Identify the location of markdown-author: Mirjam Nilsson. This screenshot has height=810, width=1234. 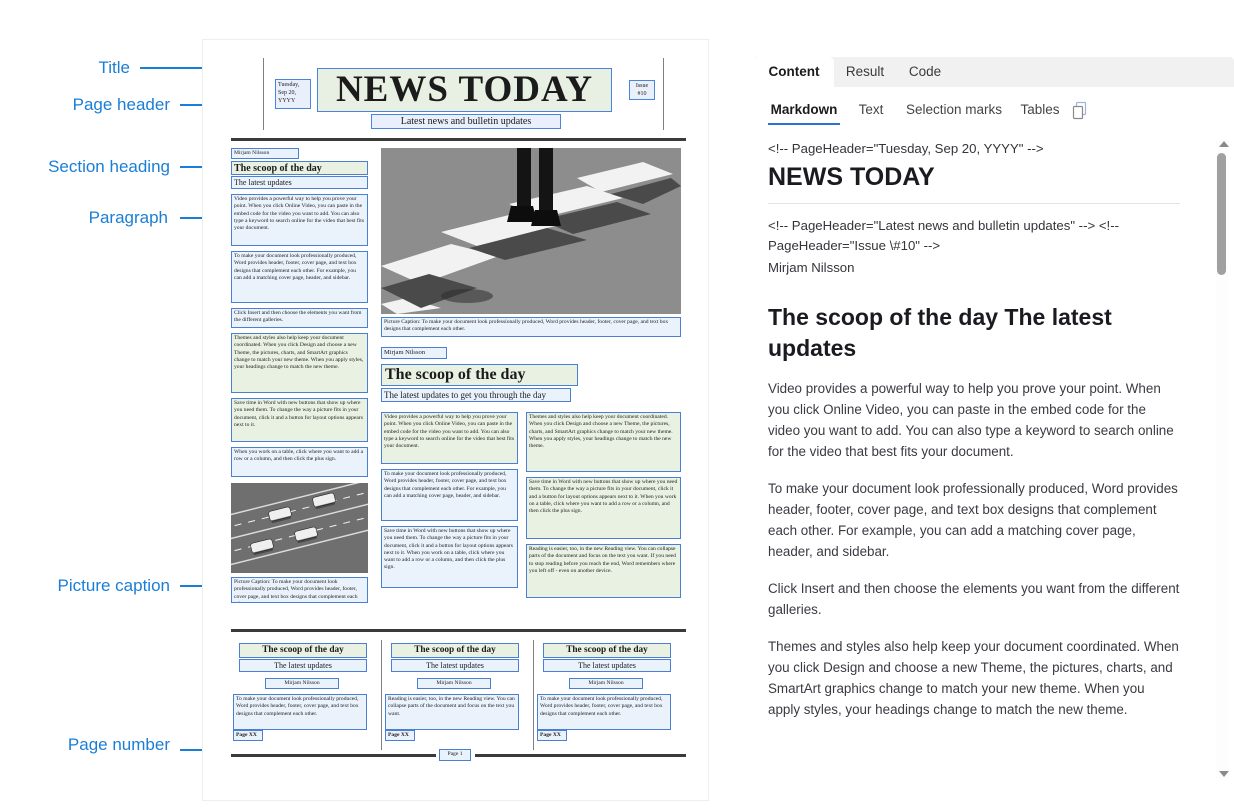
(811, 267).